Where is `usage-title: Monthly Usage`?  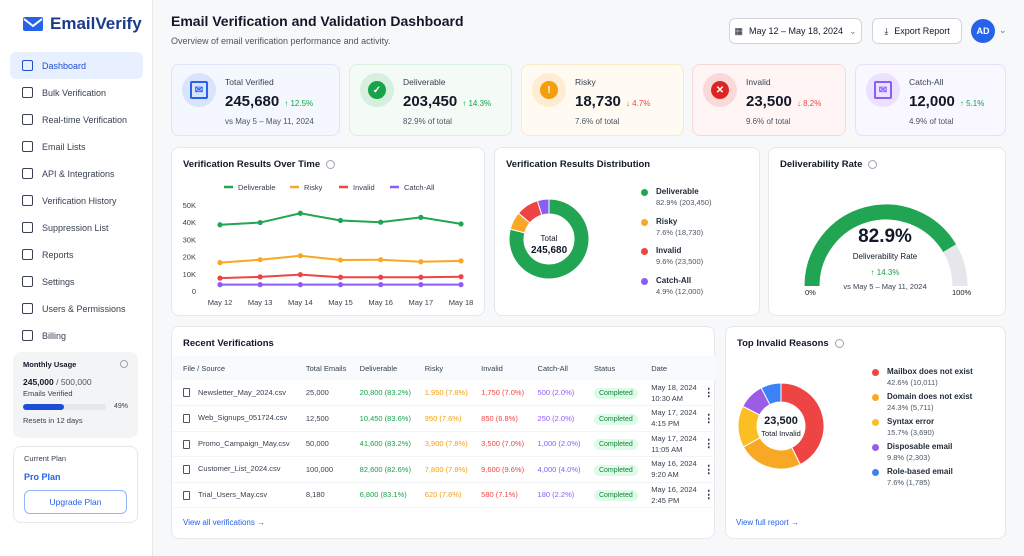 usage-title: Monthly Usage is located at coordinates (50, 364).